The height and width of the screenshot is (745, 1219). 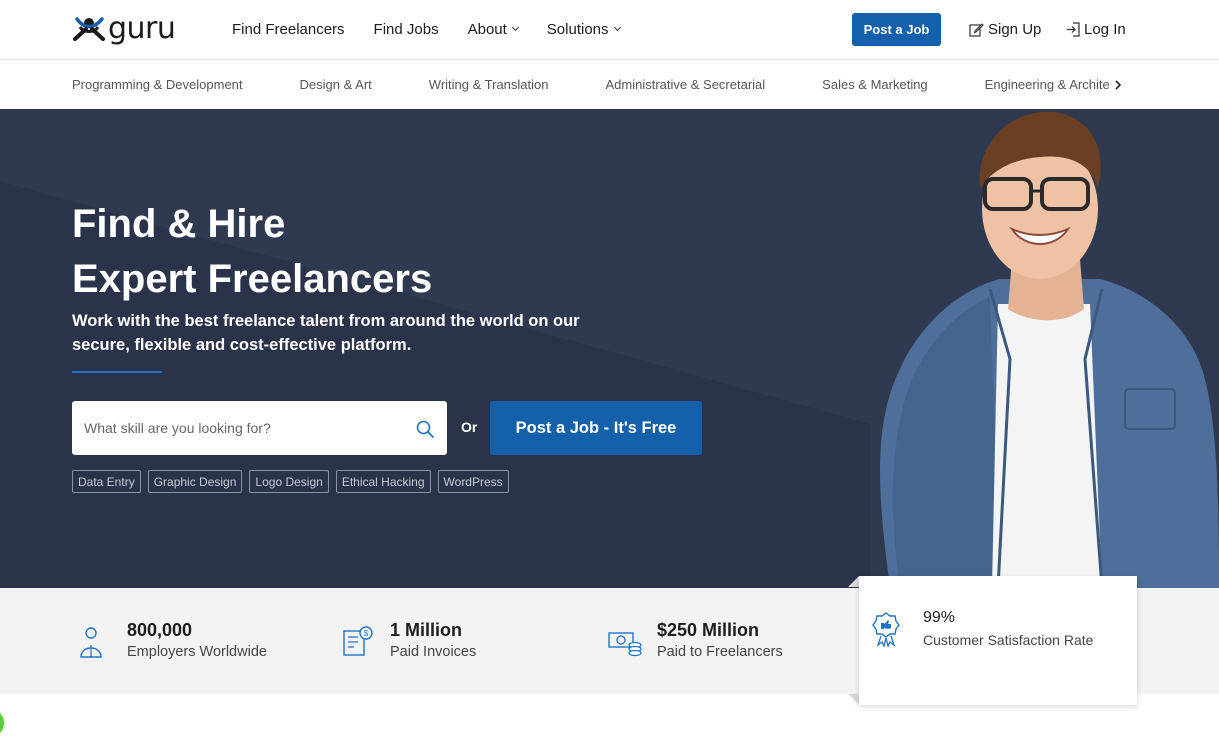 What do you see at coordinates (117, 372) in the screenshot?
I see `hero-divider` at bounding box center [117, 372].